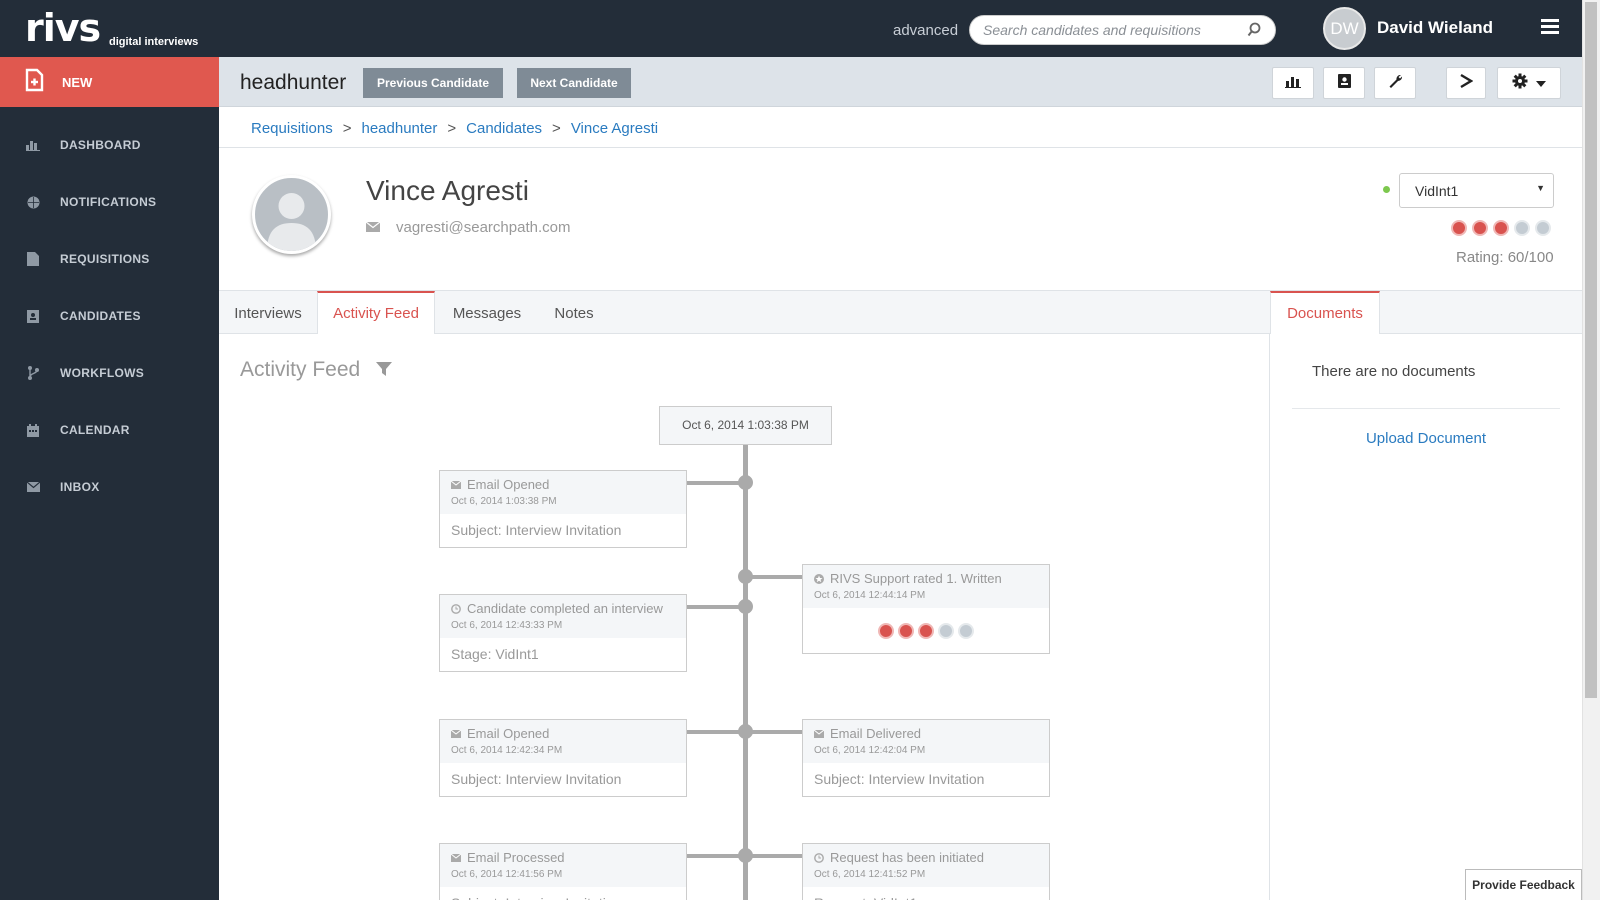  Describe the element at coordinates (516, 857) in the screenshot. I see `activity-title: Email Processed` at that location.